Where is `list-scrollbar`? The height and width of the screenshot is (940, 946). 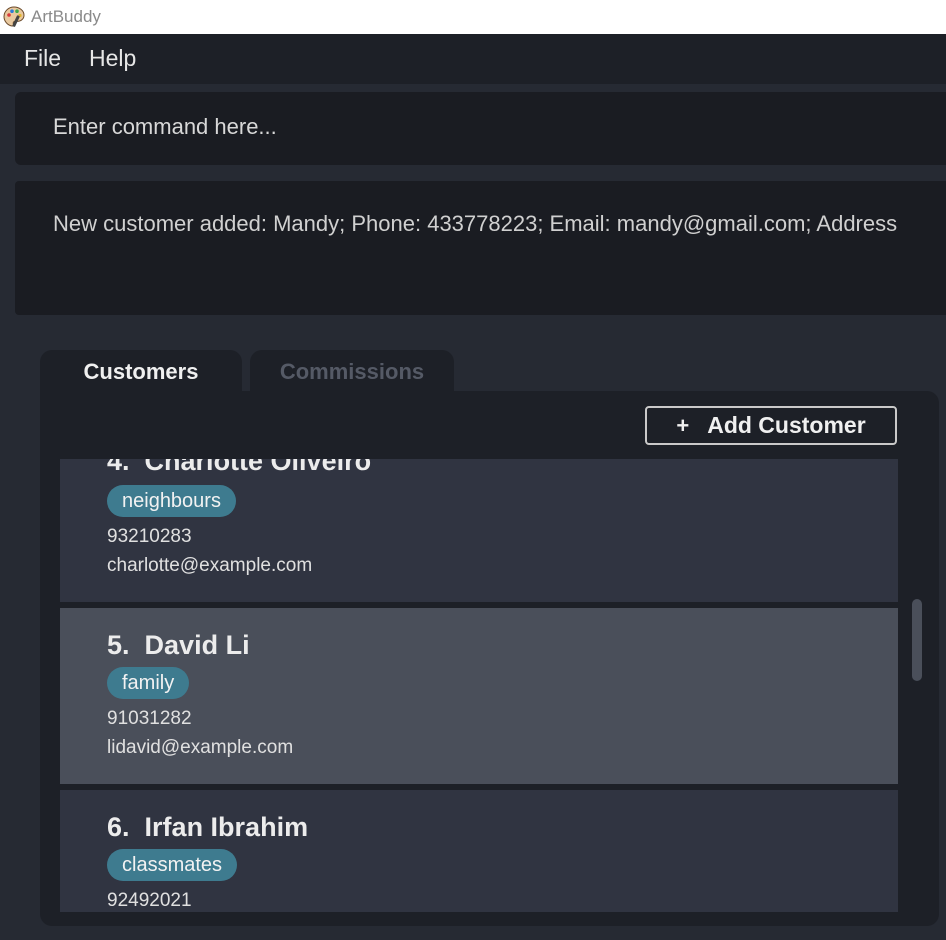 list-scrollbar is located at coordinates (917, 640).